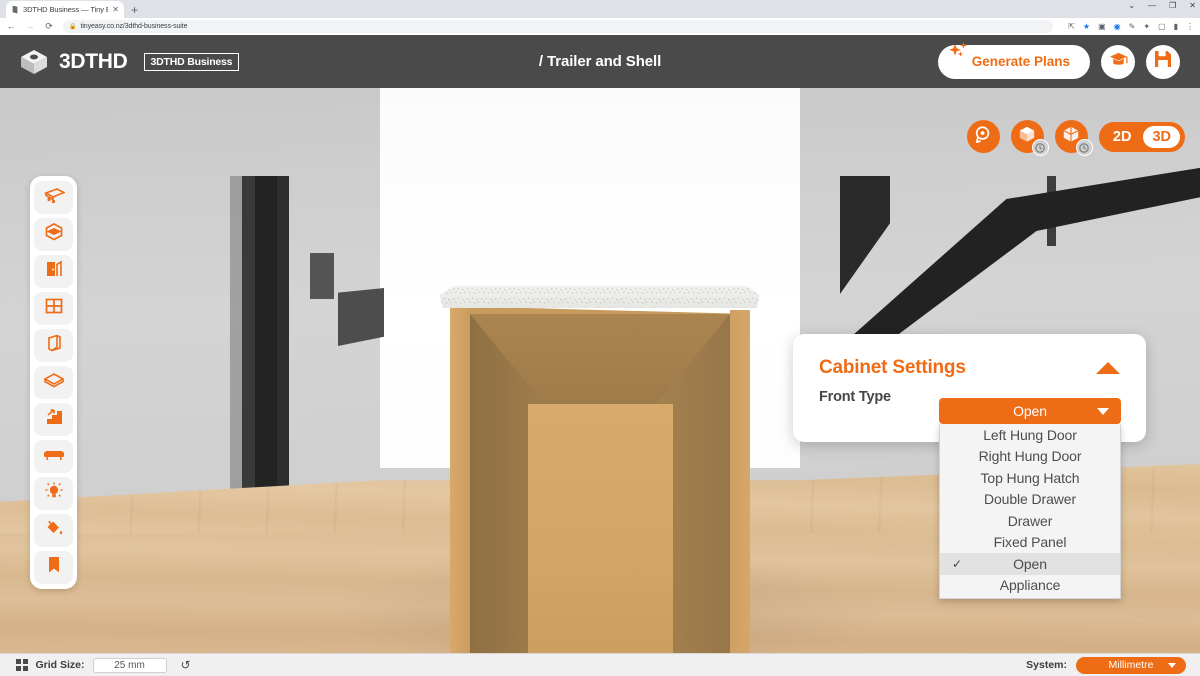  Describe the element at coordinates (1030, 586) in the screenshot. I see `option-appliance: Appliance` at that location.